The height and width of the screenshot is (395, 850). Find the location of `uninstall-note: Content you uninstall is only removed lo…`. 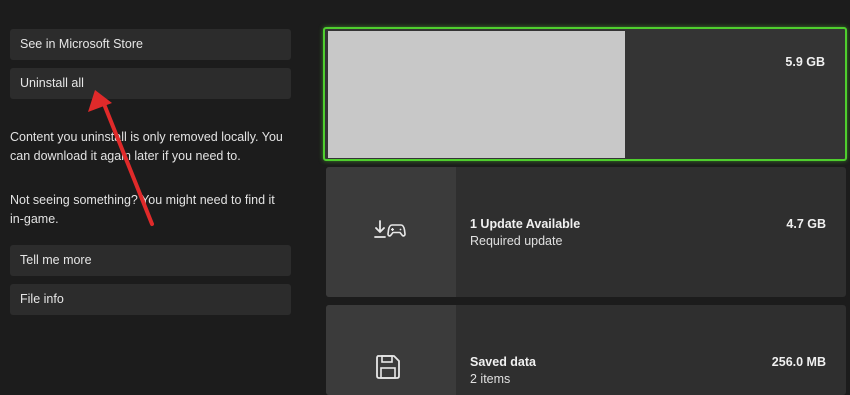

uninstall-note: Content you uninstall is only removed lo… is located at coordinates (146, 146).